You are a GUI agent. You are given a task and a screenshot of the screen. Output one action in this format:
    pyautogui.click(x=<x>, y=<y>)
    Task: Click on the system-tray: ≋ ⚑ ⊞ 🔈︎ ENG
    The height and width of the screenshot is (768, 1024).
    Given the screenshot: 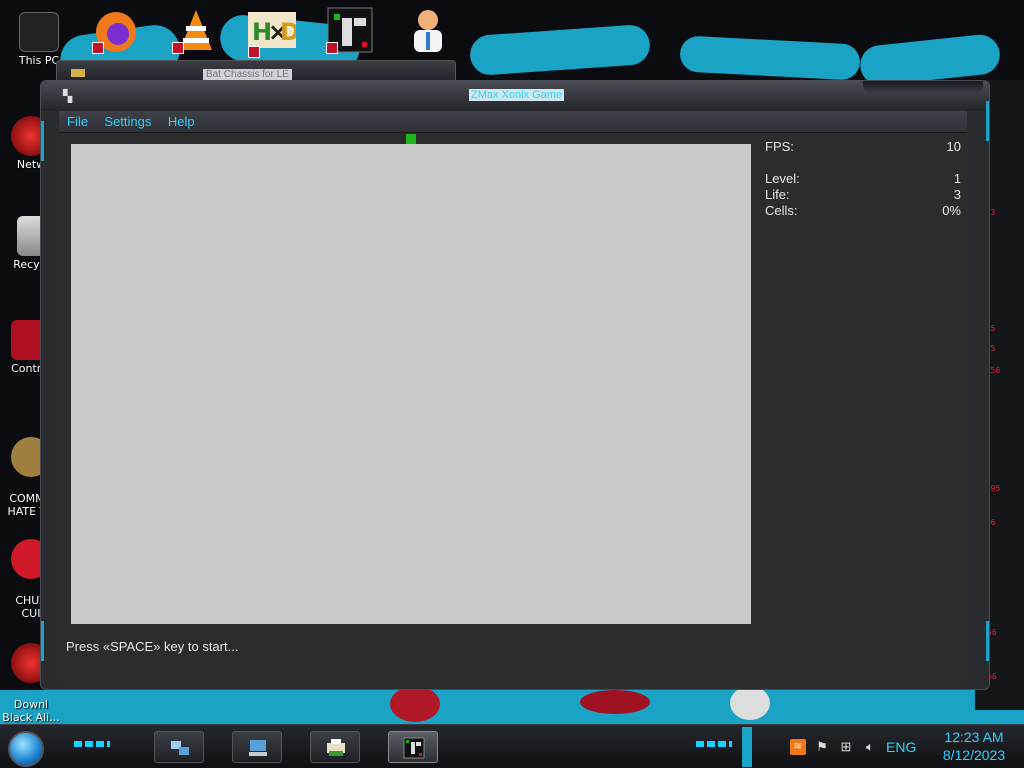 What is the action you would take?
    pyautogui.click(x=853, y=747)
    